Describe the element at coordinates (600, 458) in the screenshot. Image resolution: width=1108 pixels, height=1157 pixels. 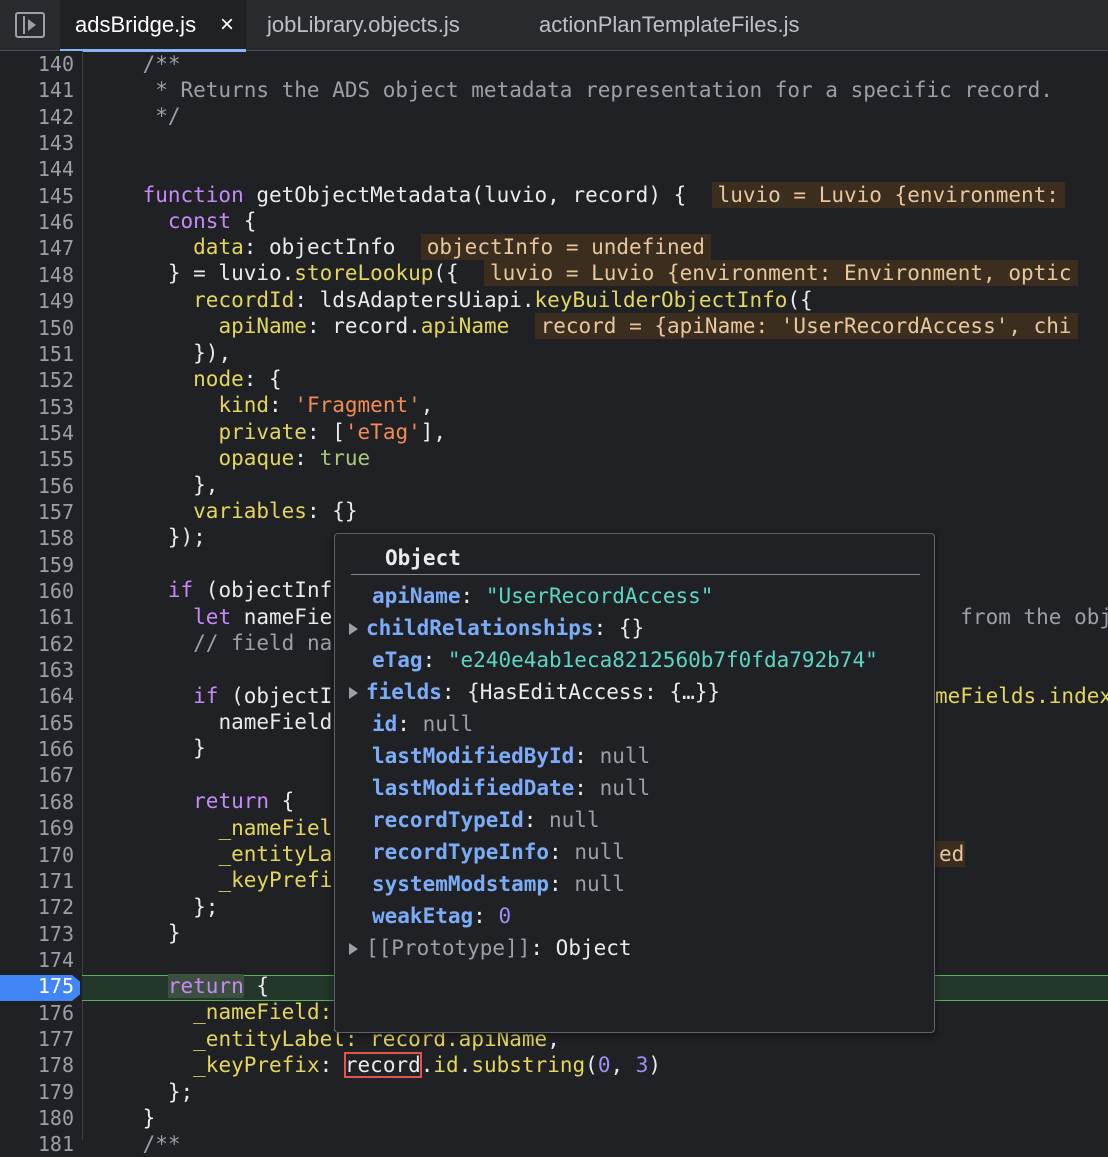
I see `code-line: opaque: true` at that location.